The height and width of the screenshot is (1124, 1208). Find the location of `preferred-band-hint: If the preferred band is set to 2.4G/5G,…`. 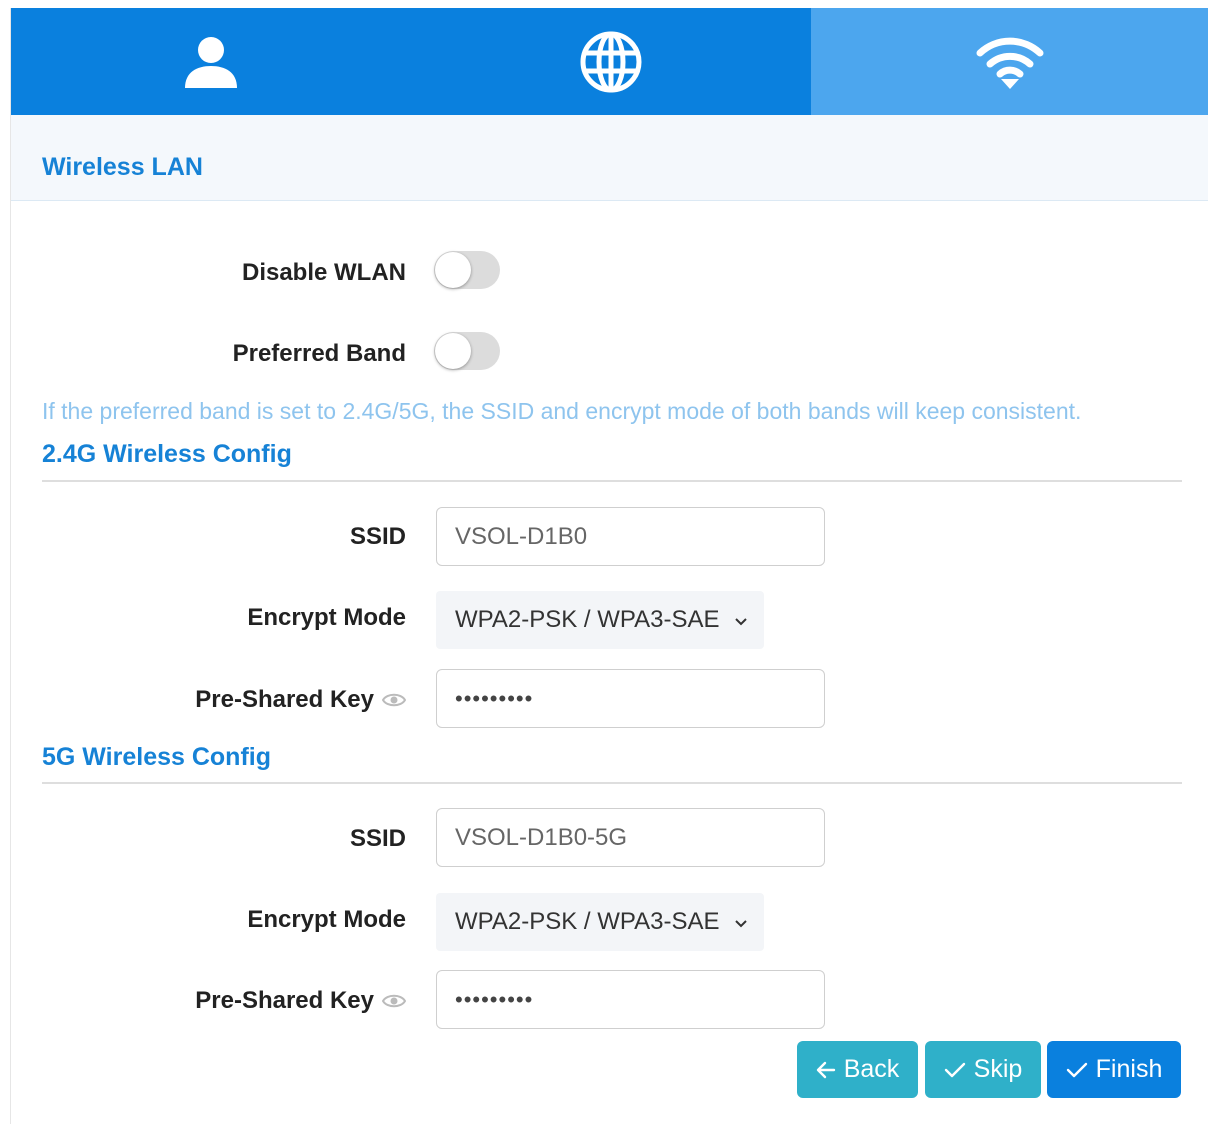

preferred-band-hint: If the preferred band is set to 2.4G/5G,… is located at coordinates (562, 411).